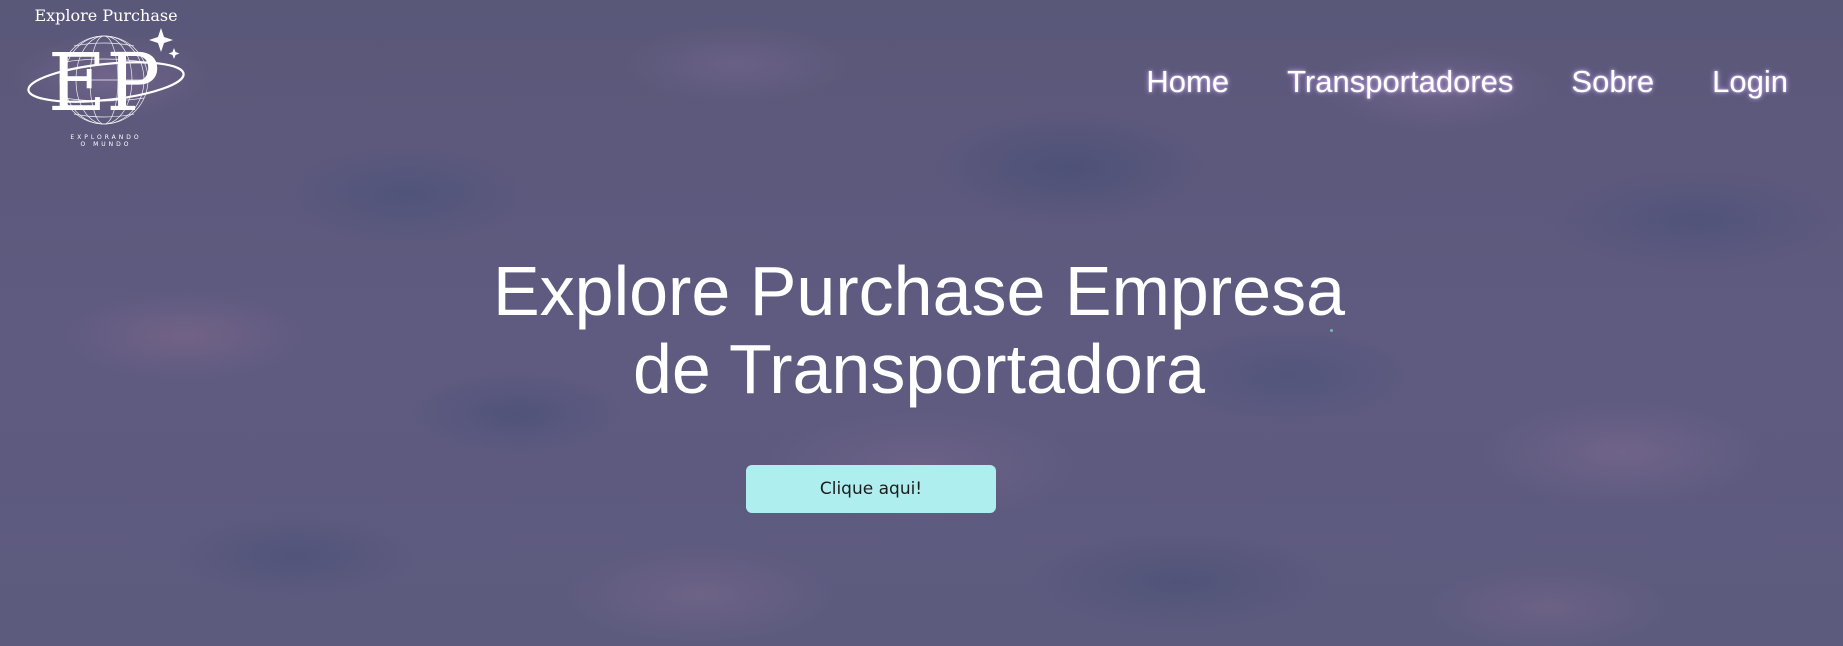 The height and width of the screenshot is (646, 1843). I want to click on hero-title-line-2: de Transportadora, so click(919, 369).